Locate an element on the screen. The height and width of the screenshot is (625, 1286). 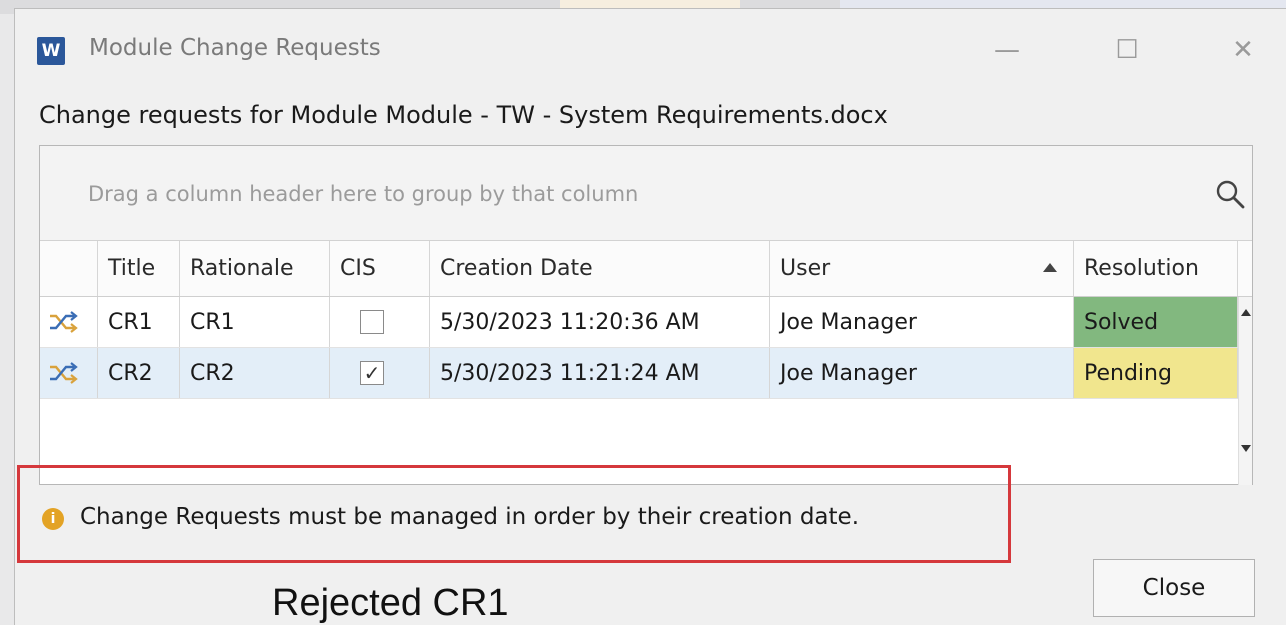
caption-overlay: Rejected CR1 is located at coordinates (390, 603).